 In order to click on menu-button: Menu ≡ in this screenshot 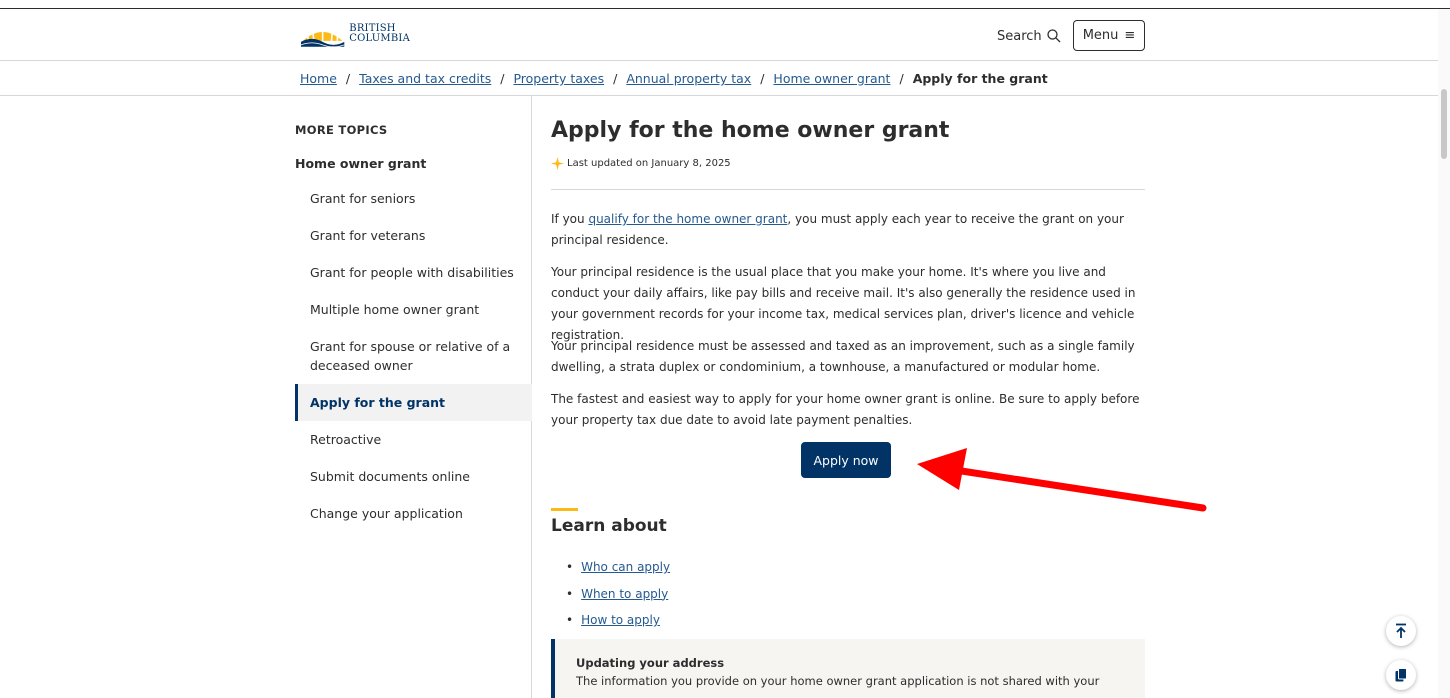, I will do `click(1109, 35)`.